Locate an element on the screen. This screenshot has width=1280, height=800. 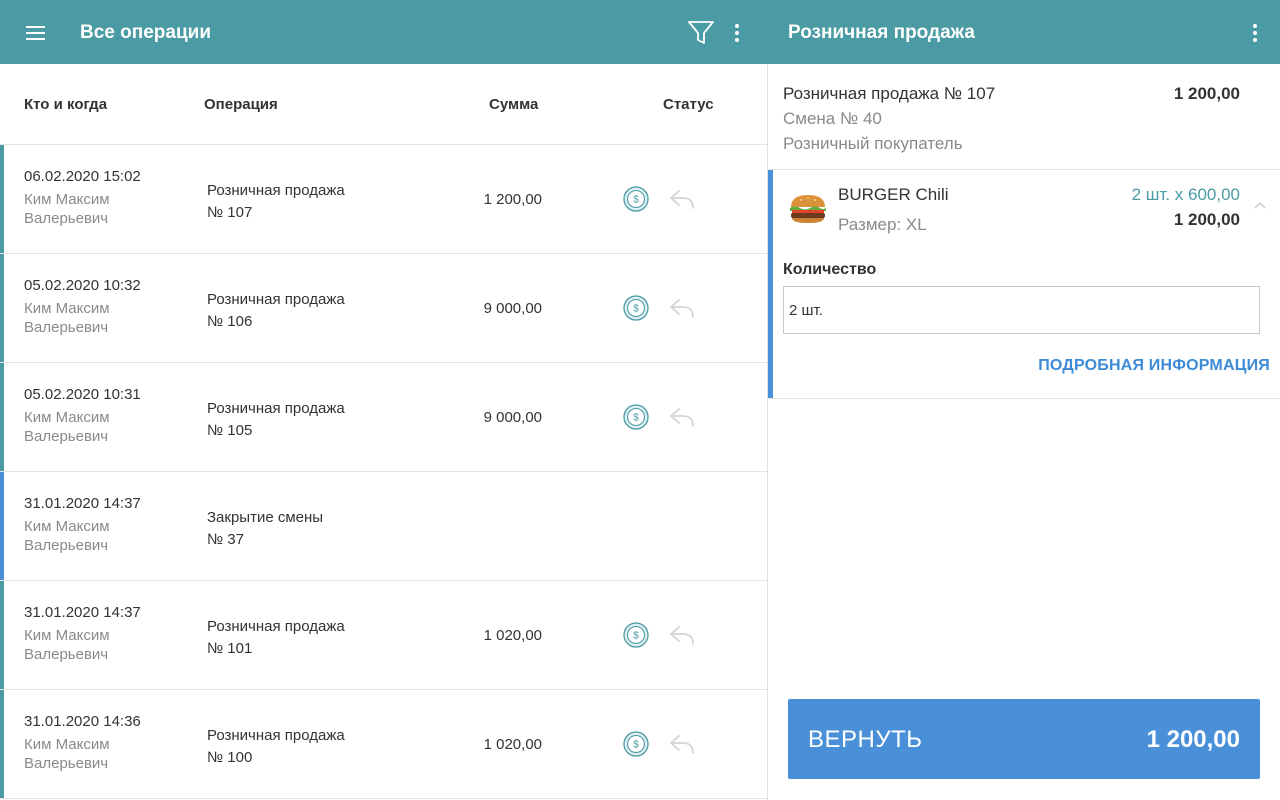
operation-name: Розничная продажа № 106 is located at coordinates (307, 311).